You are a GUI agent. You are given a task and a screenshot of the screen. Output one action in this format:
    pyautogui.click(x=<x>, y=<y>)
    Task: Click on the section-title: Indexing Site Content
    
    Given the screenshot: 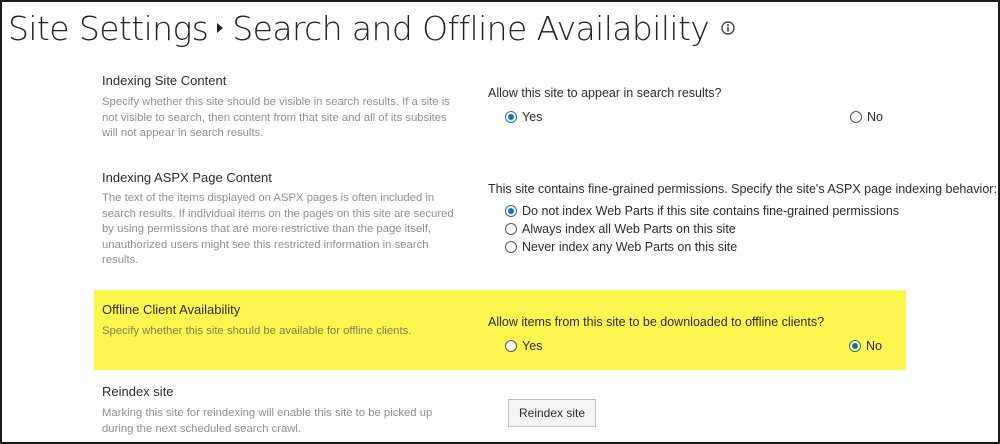 What is the action you would take?
    pyautogui.click(x=164, y=80)
    